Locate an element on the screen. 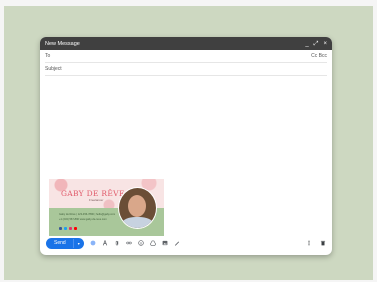 Image resolution: width=377 pixels, height=282 pixels. subject-field: Subject is located at coordinates (186, 69).